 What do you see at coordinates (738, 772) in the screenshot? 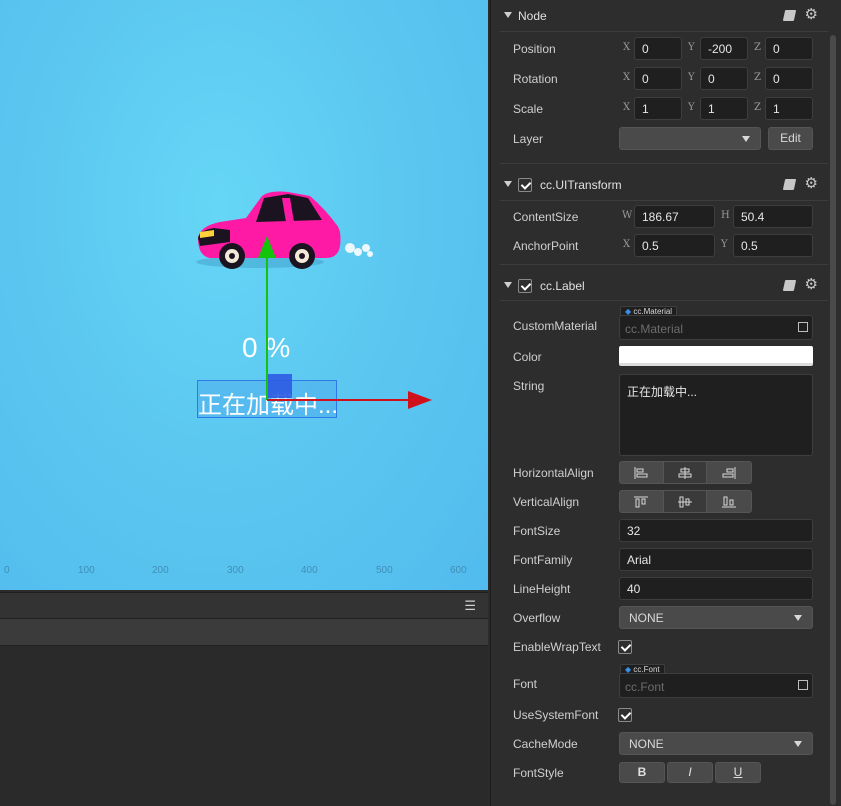
I see `underline-button: U` at bounding box center [738, 772].